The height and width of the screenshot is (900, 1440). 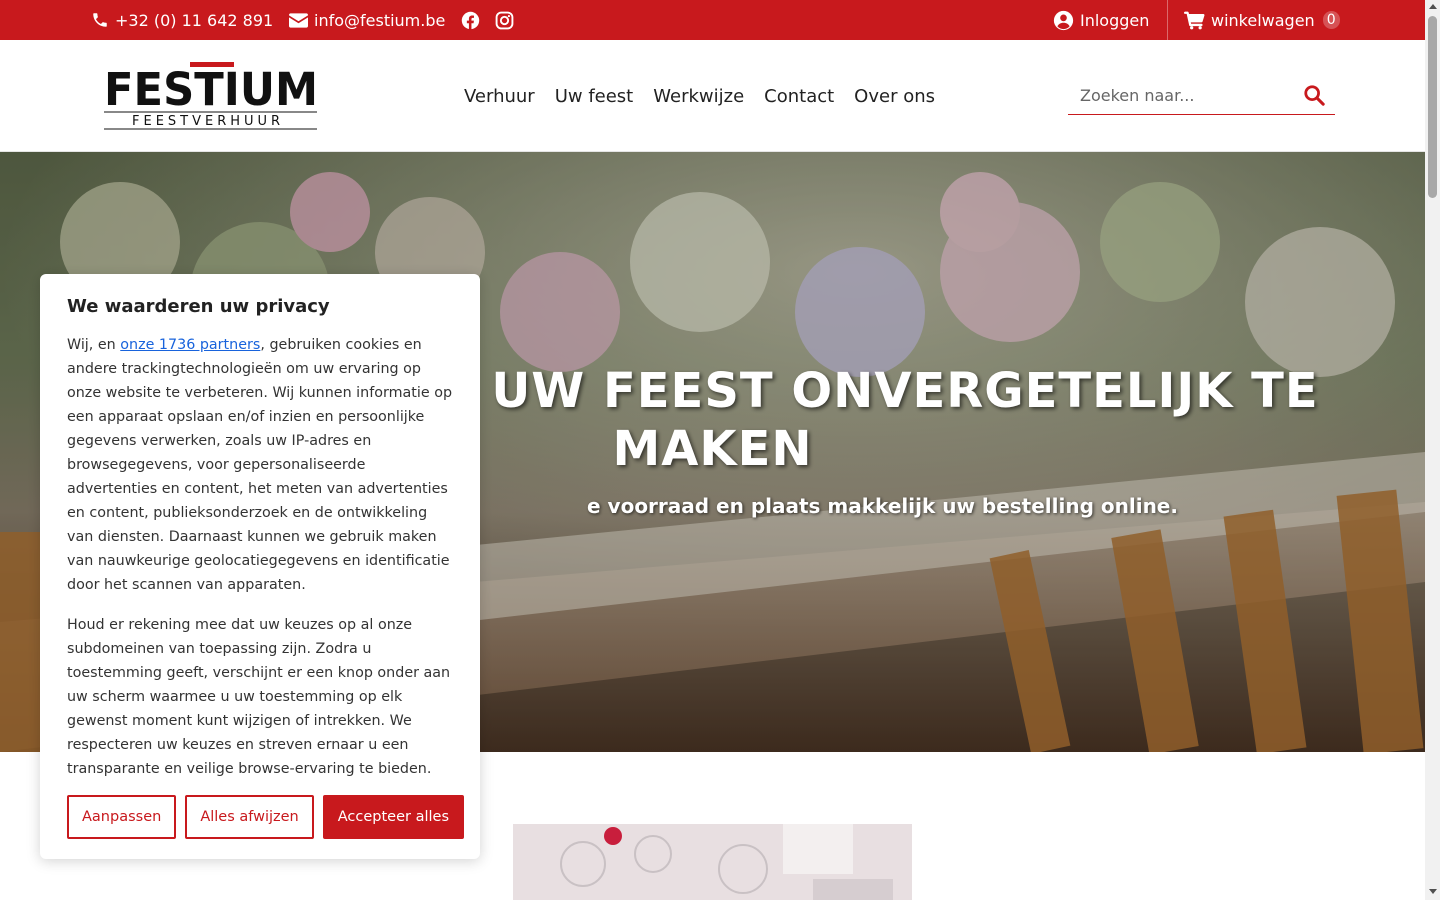 I want to click on scroll-up-arrow-icon, so click(x=1433, y=6).